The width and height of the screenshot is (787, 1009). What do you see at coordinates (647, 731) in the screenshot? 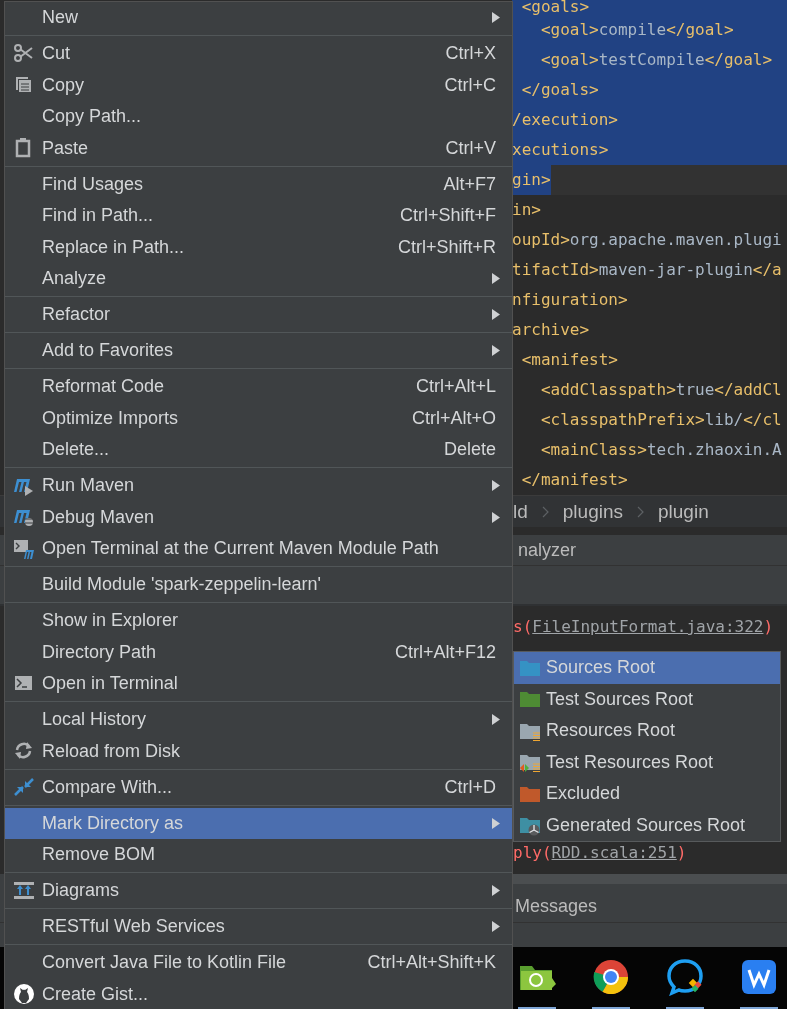
I see `submenu-item: Resources Root` at bounding box center [647, 731].